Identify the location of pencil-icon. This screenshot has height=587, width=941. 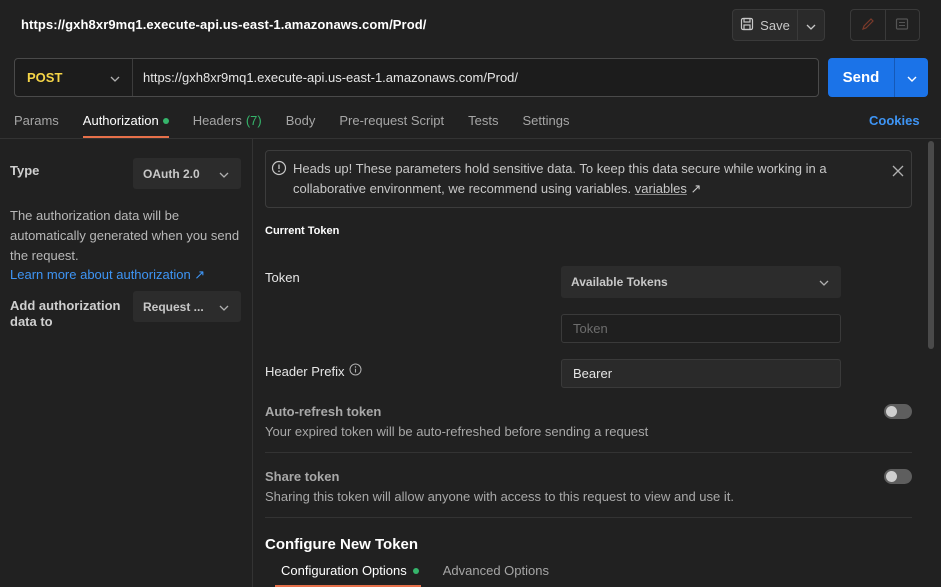
(868, 25).